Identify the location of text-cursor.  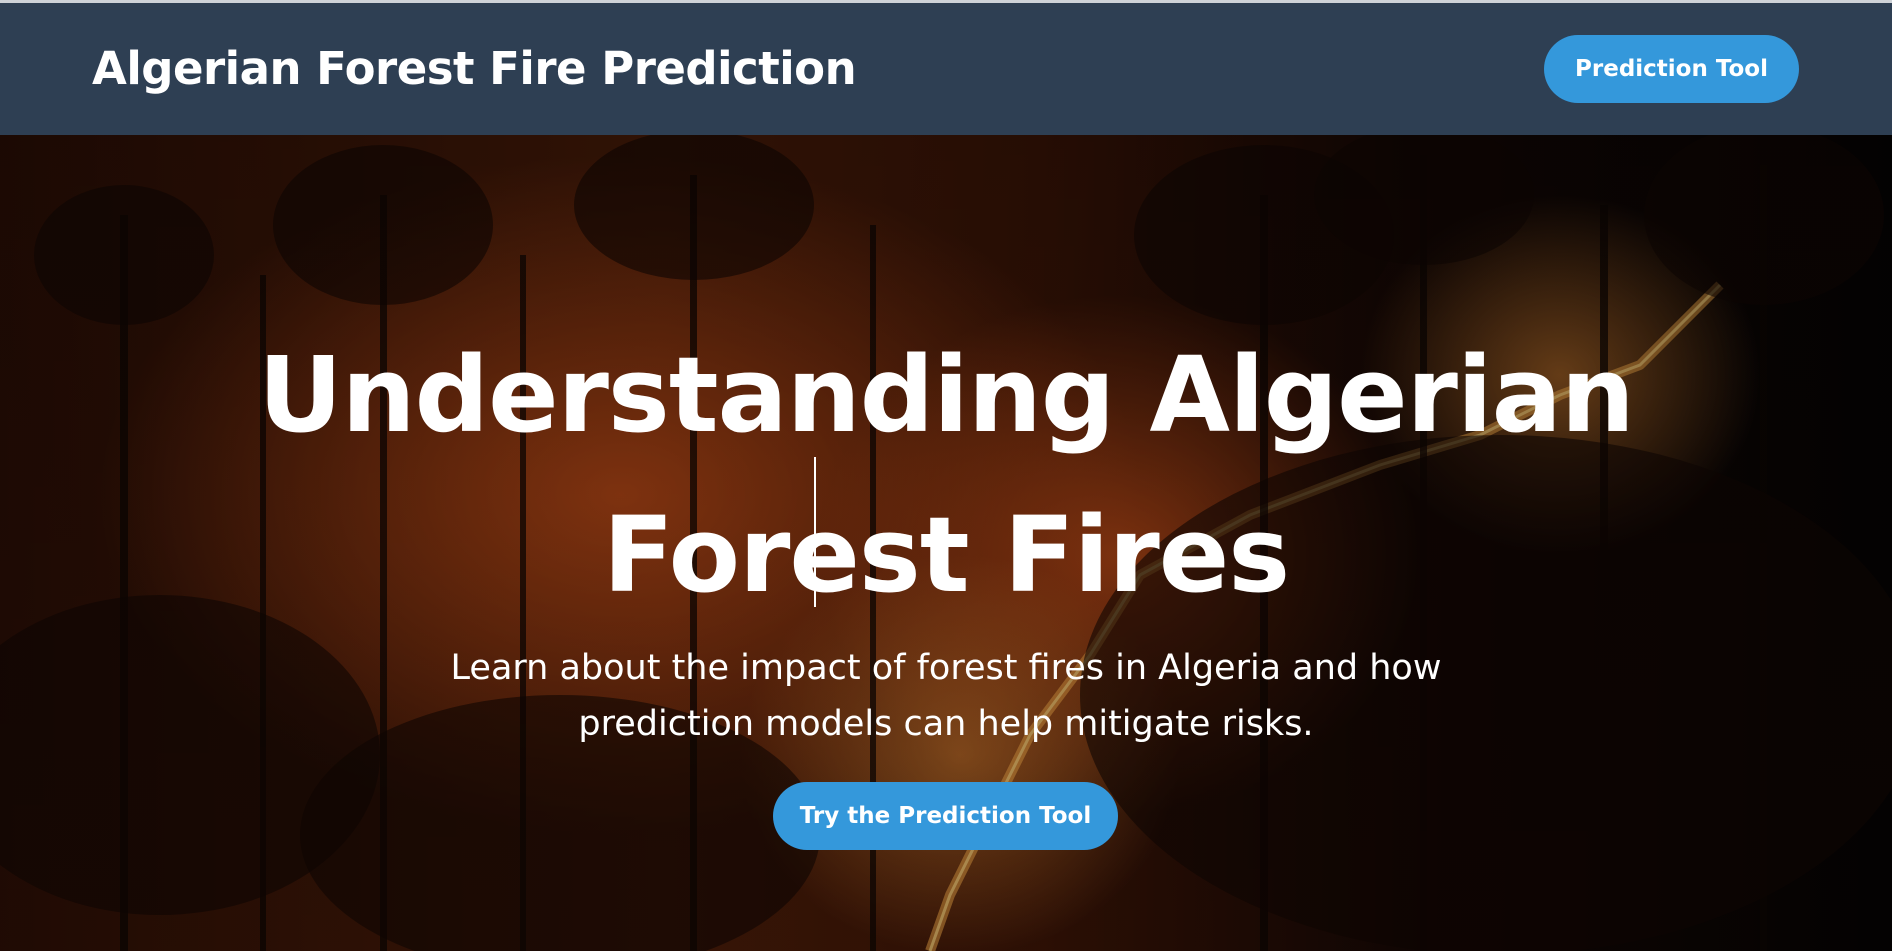
(815, 532).